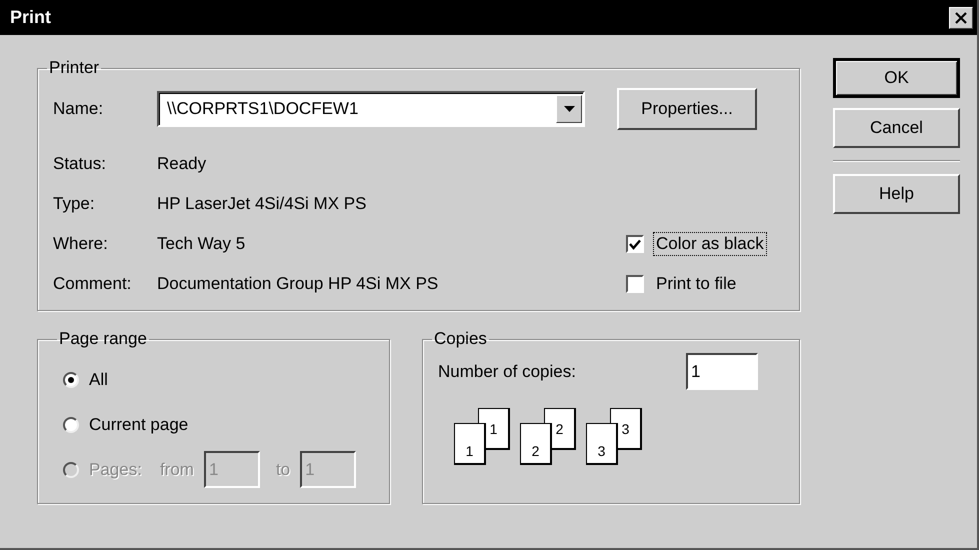 The width and height of the screenshot is (979, 550). I want to click on field-label: from, so click(177, 470).